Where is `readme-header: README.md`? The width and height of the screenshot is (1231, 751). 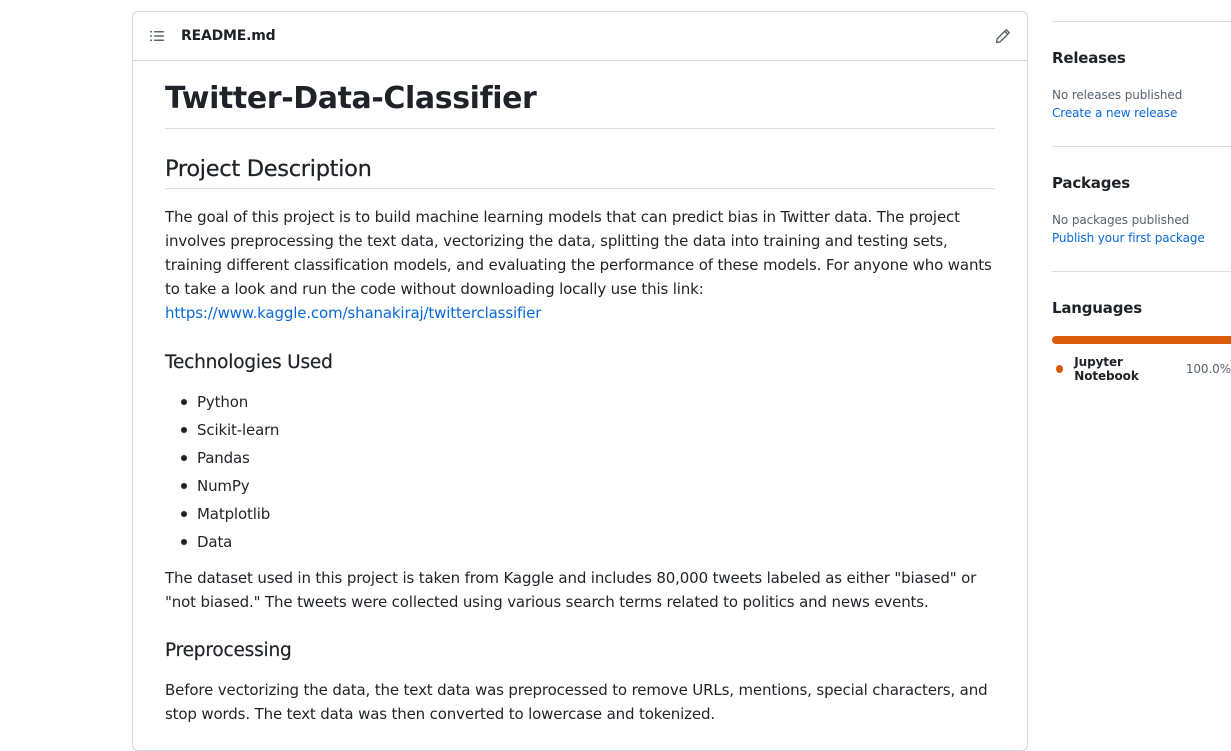
readme-header: README.md is located at coordinates (580, 36).